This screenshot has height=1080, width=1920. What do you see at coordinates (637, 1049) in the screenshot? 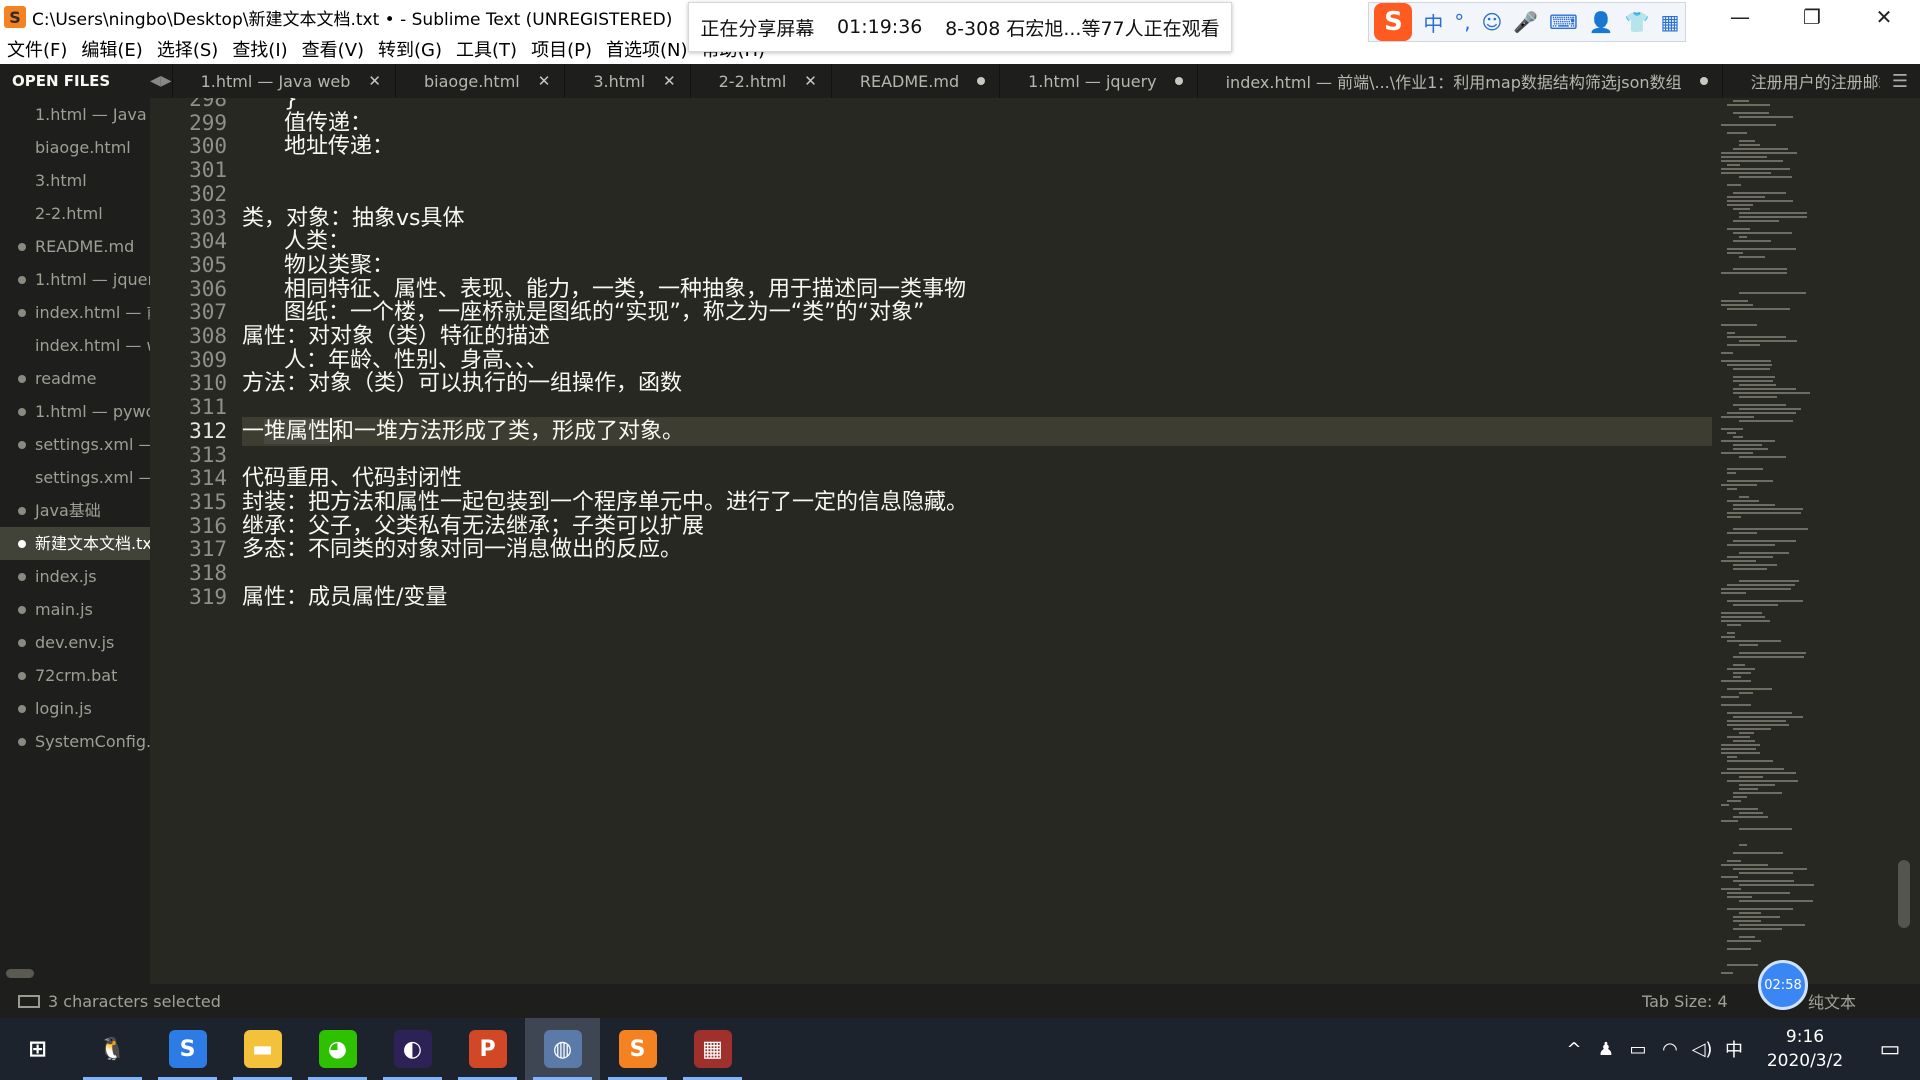
I see `taskbar-sublime-text-button: S` at bounding box center [637, 1049].